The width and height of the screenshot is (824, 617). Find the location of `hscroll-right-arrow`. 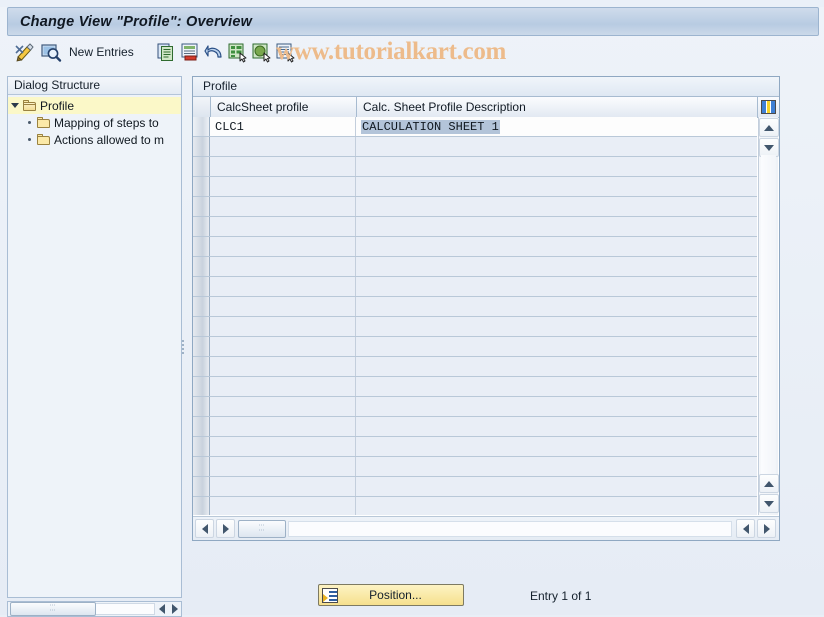

hscroll-right-arrow is located at coordinates (225, 528).